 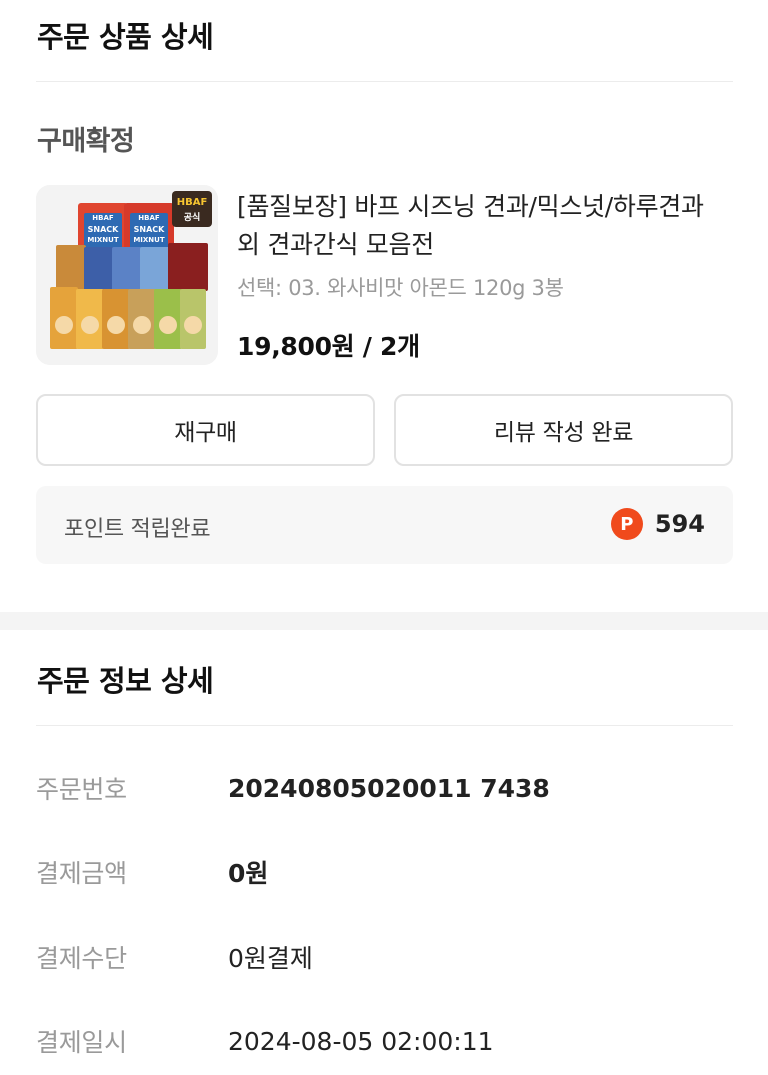 I want to click on order-number-value: 20240805020011 7438, so click(x=389, y=788).